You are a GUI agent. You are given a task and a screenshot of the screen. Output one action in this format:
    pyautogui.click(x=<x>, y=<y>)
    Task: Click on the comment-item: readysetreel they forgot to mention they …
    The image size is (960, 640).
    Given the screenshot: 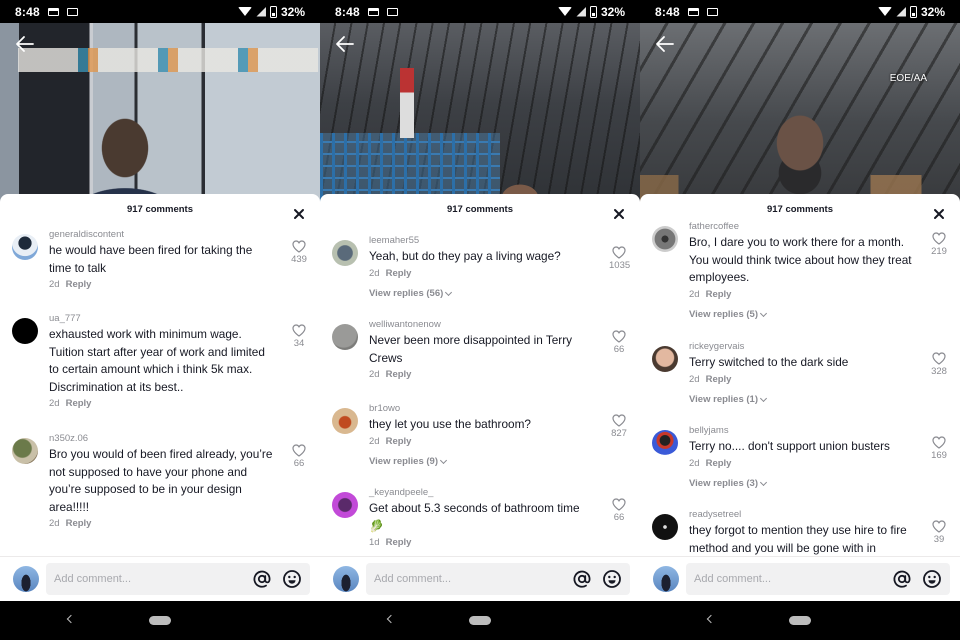 What is the action you would take?
    pyautogui.click(x=800, y=532)
    